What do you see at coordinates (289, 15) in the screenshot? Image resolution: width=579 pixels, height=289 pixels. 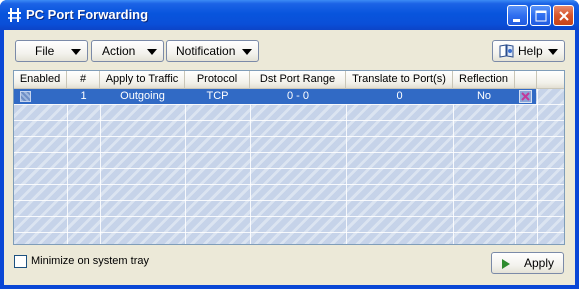 I see `title-bar: PC Port Forwarding` at bounding box center [289, 15].